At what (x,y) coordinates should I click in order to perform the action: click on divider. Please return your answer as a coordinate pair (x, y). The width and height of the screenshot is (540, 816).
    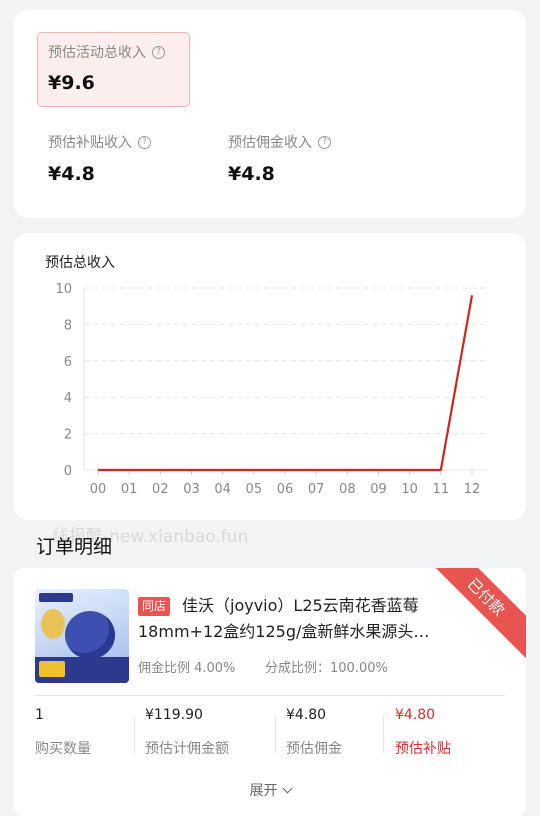
    Looking at the image, I should click on (270, 695).